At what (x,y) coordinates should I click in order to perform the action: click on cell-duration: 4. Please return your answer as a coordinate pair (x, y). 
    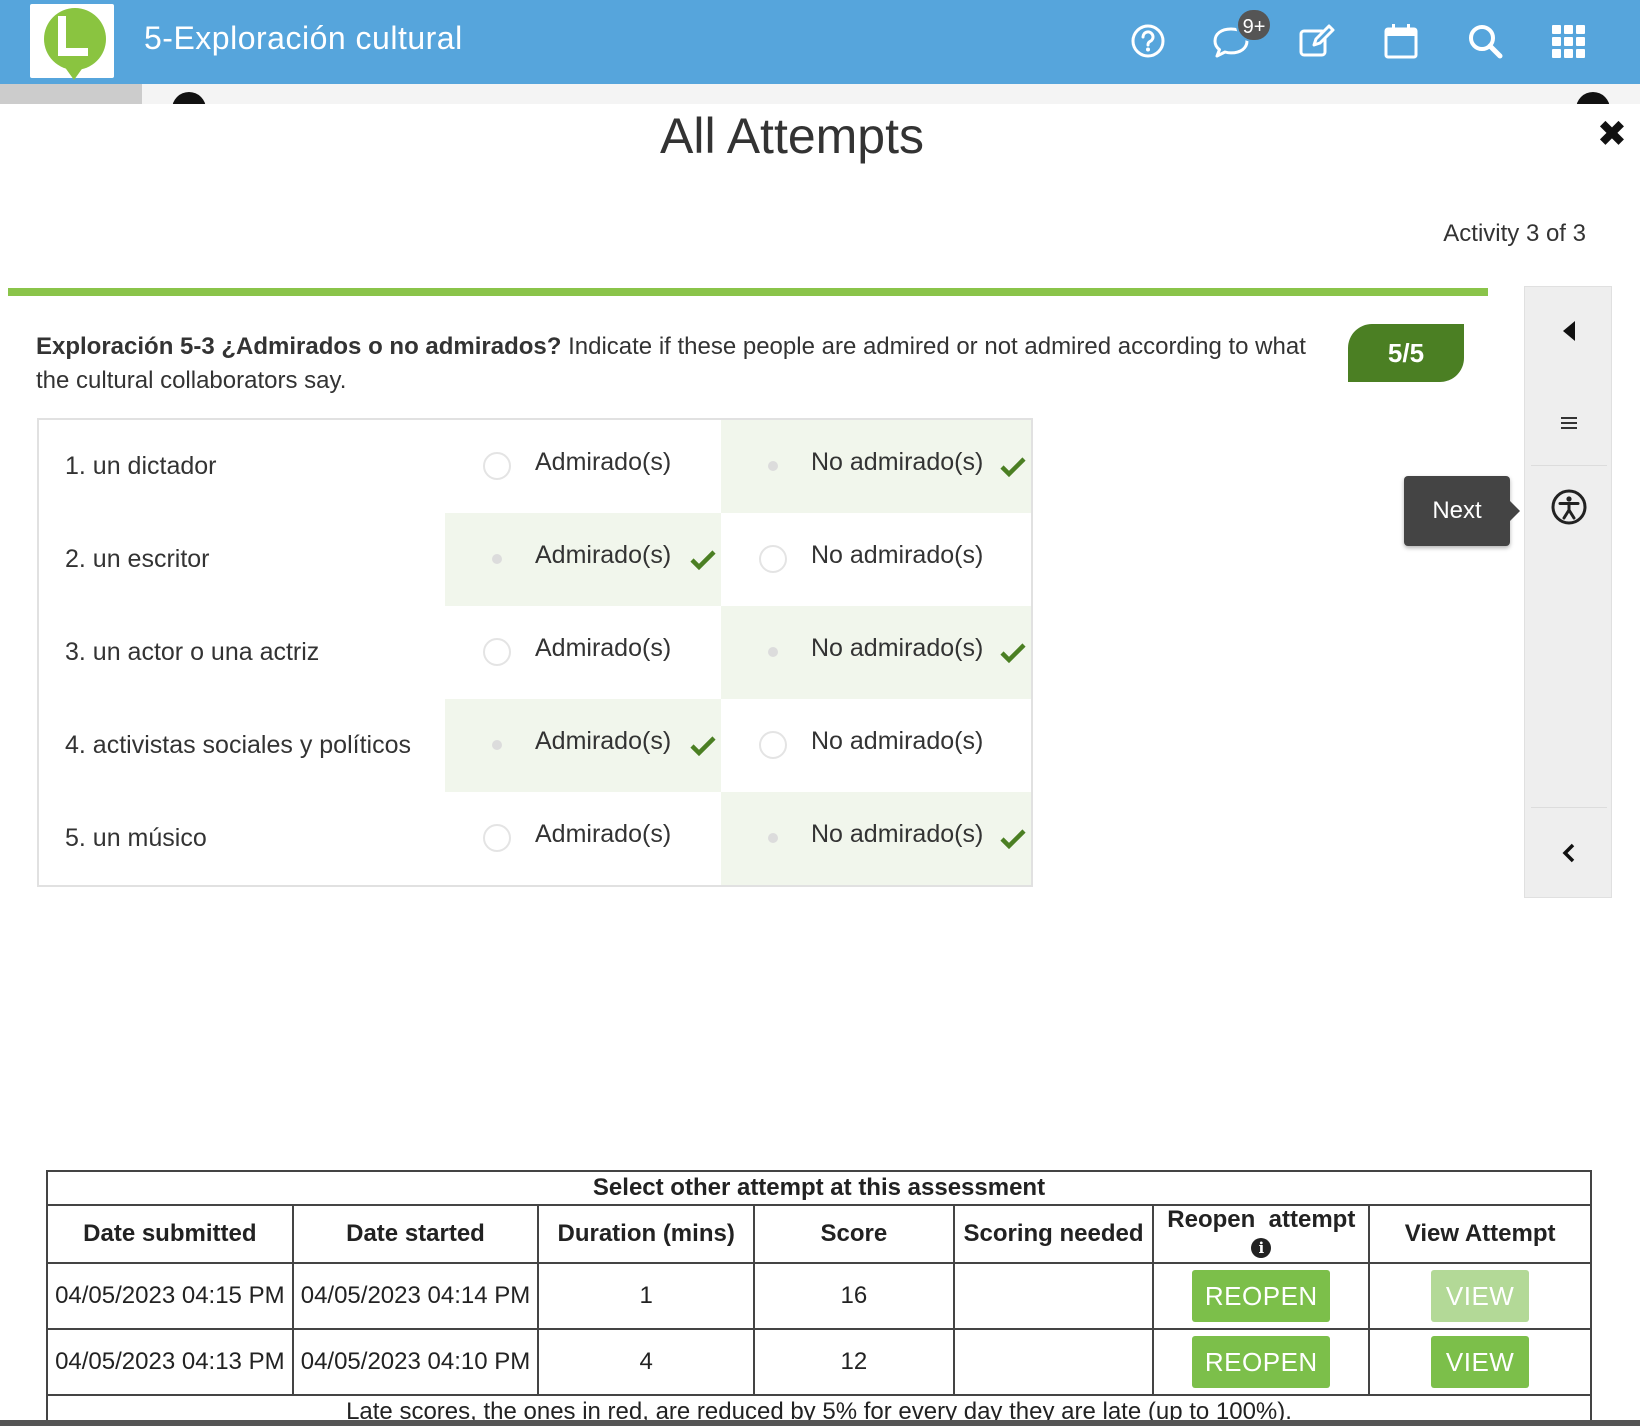
    Looking at the image, I should click on (646, 1362).